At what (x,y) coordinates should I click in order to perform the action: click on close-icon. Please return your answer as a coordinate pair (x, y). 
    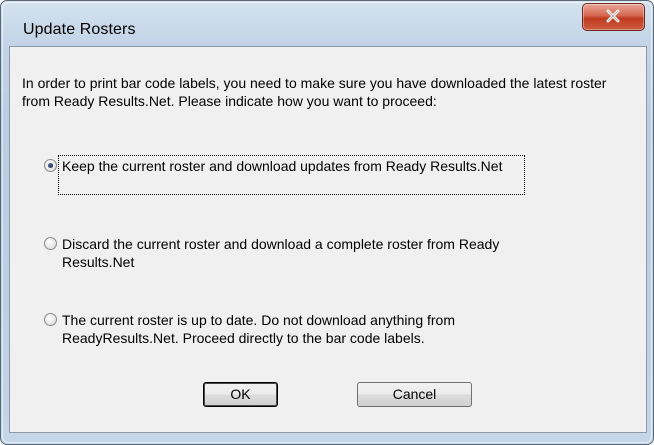
    Looking at the image, I should click on (613, 16).